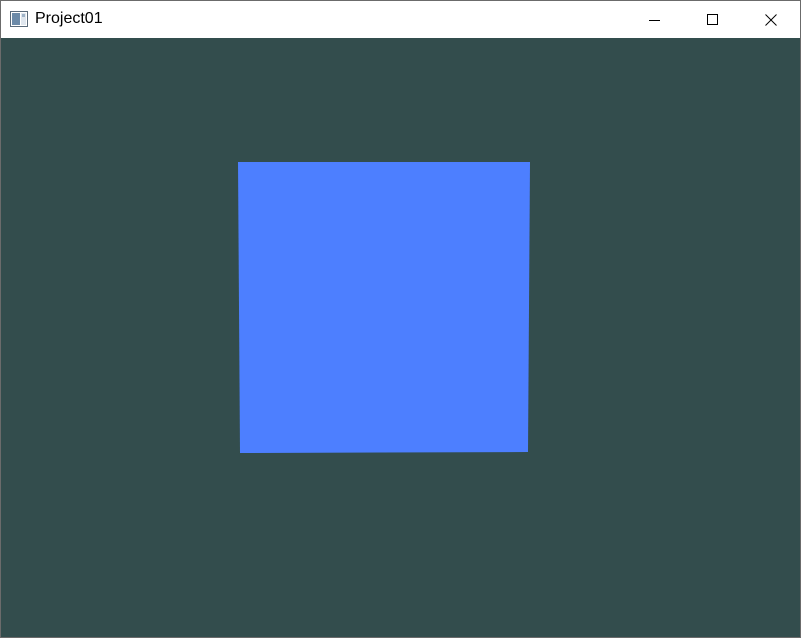  Describe the element at coordinates (69, 18) in the screenshot. I see `window-title: Project01` at that location.